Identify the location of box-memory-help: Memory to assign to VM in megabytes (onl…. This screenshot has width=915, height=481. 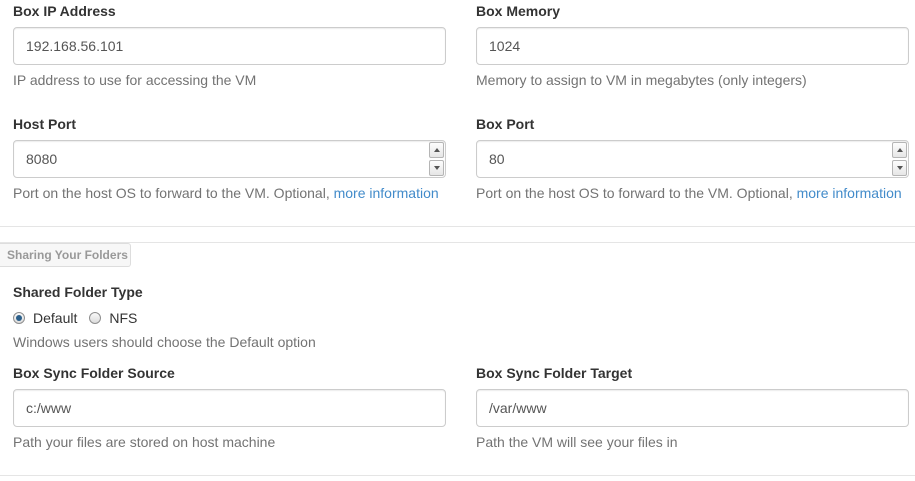
(641, 80).